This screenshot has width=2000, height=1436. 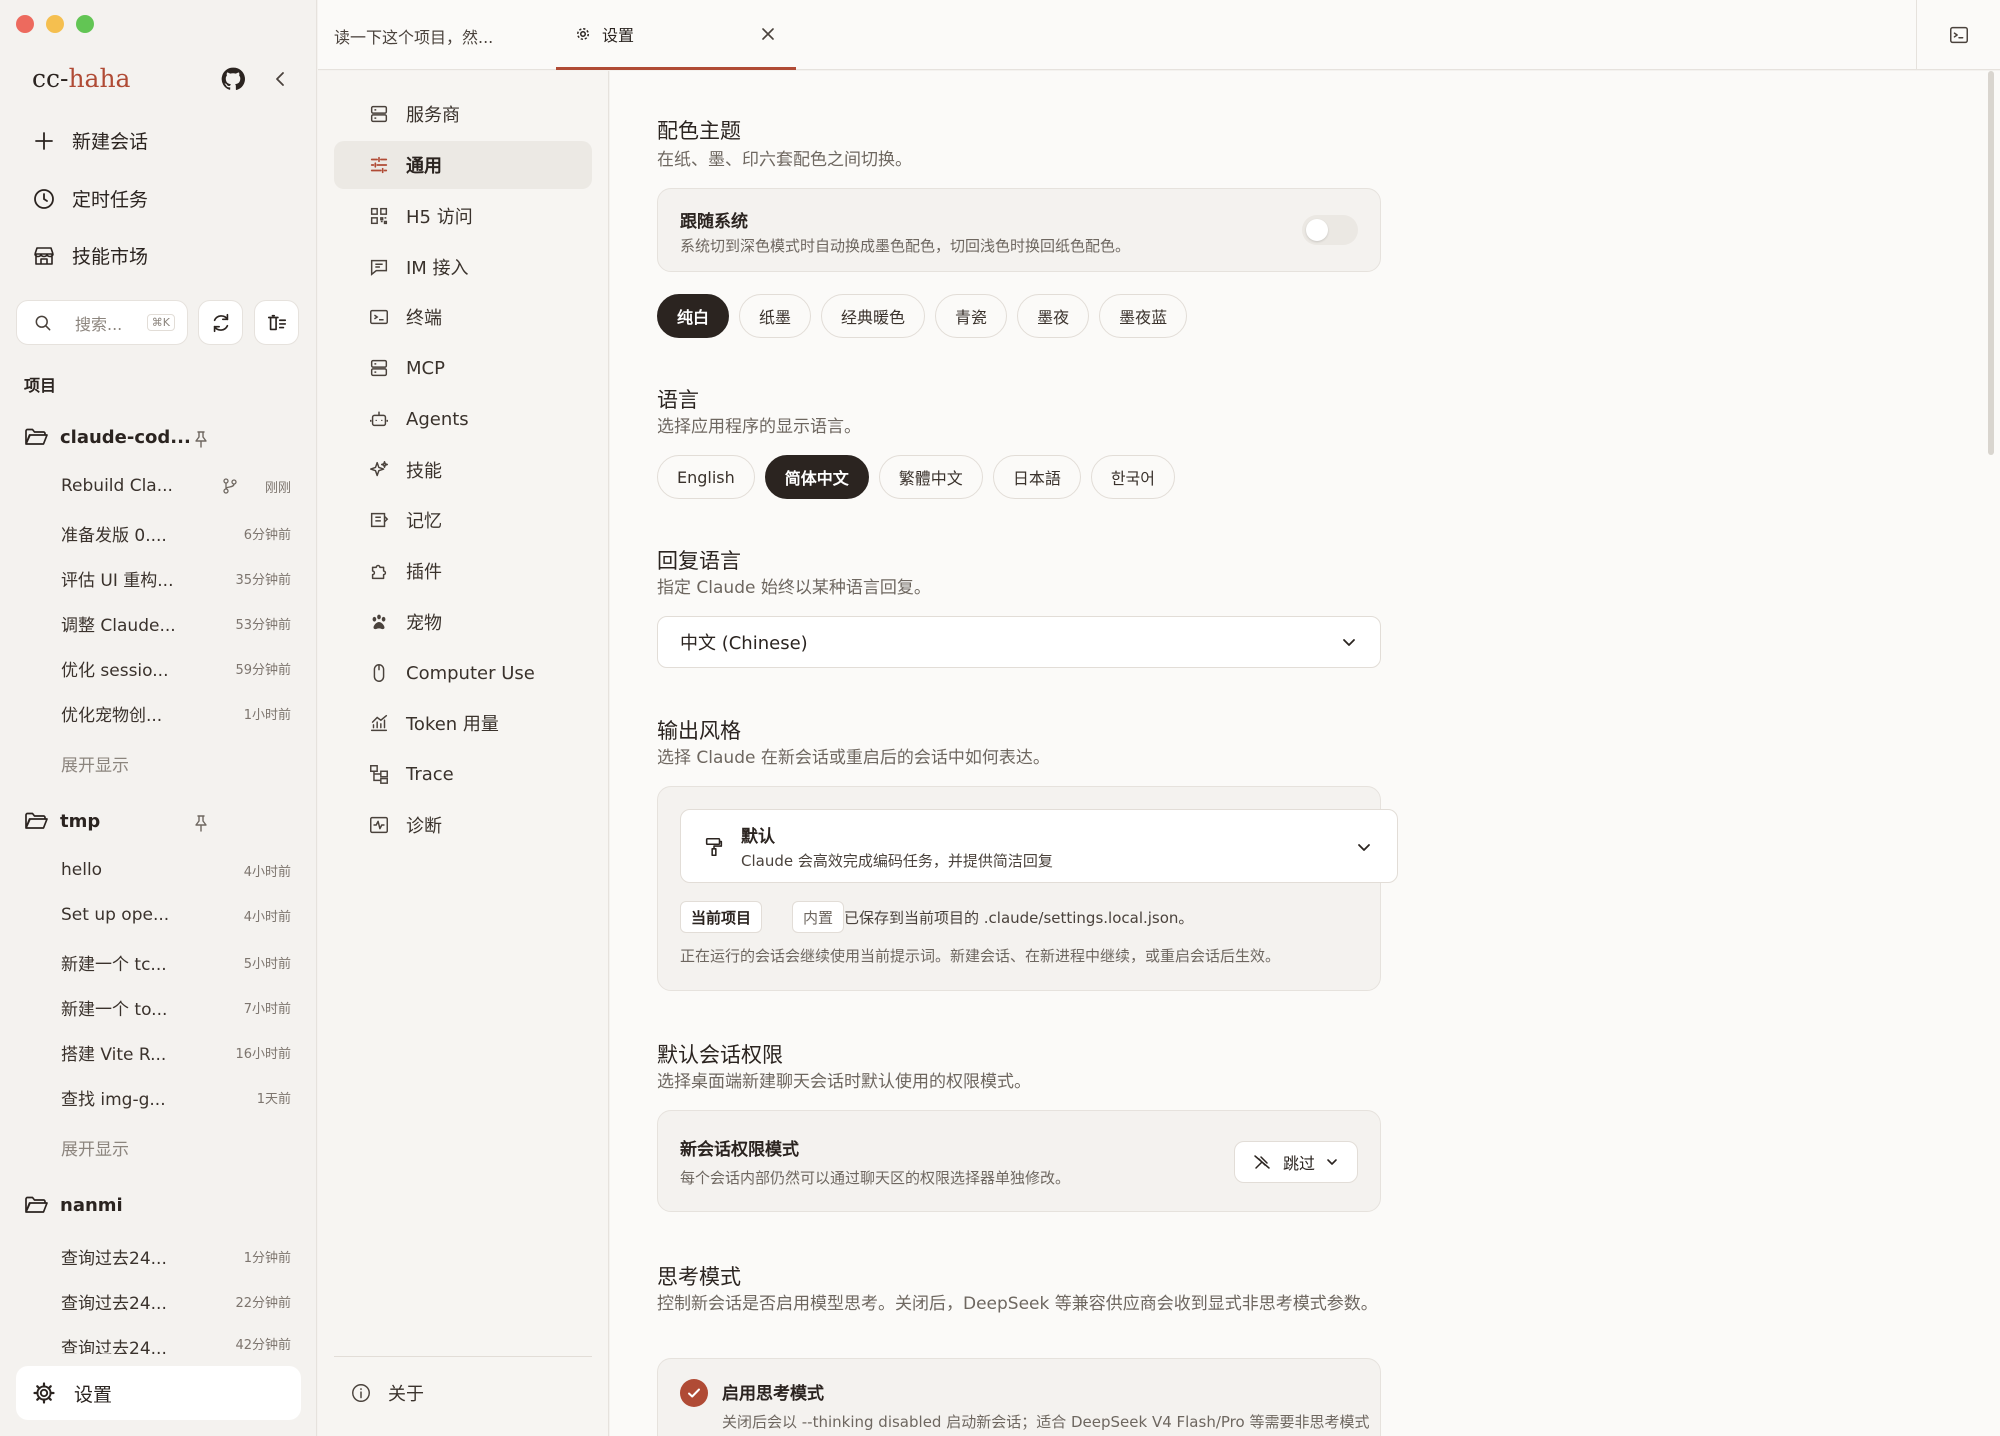 I want to click on settings-nav-plugins: 插件, so click(x=463, y=571).